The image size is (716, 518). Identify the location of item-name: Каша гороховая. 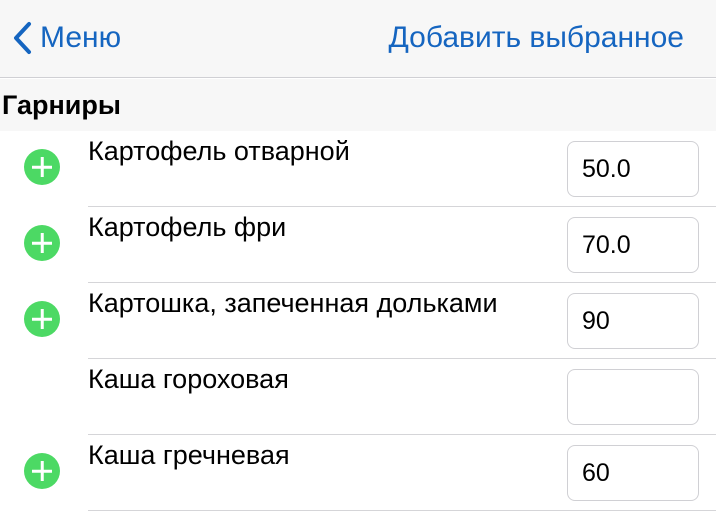
(188, 379).